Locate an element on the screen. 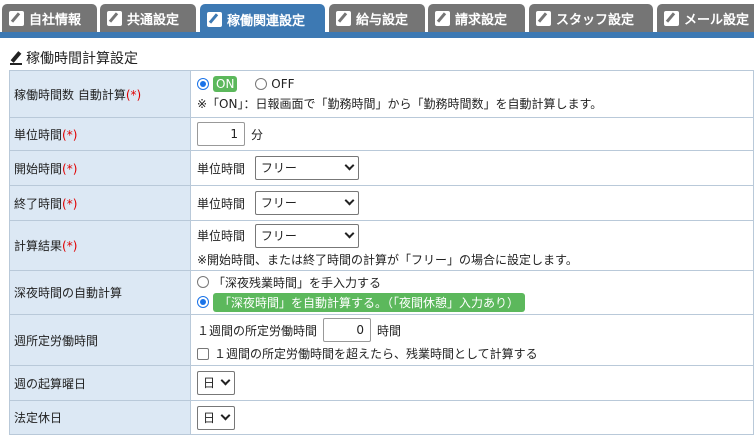  label-text: 終了時間 is located at coordinates (38, 203).